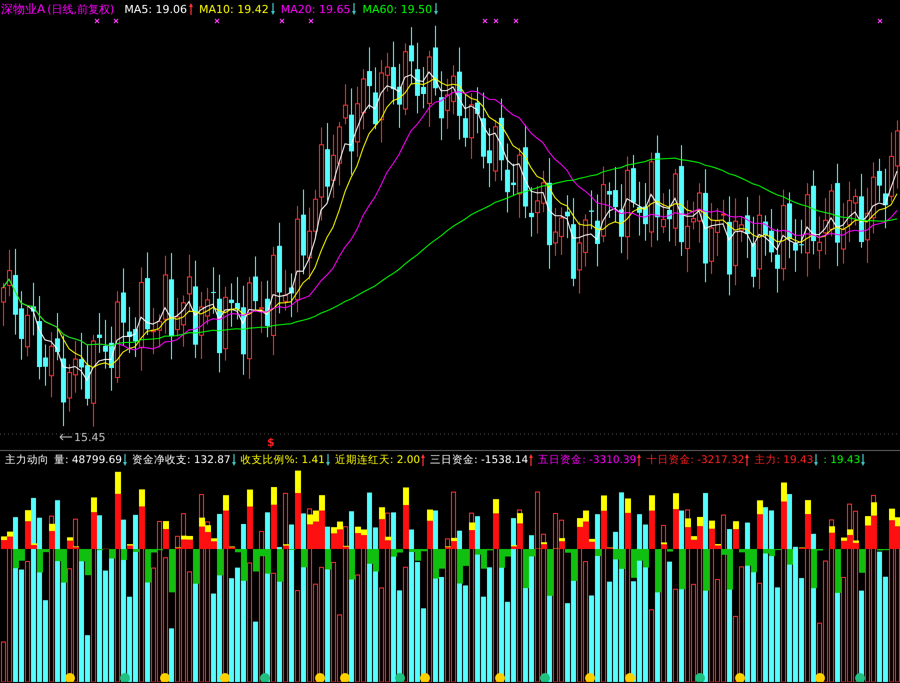 The width and height of the screenshot is (900, 683). What do you see at coordinates (784, 460) in the screenshot?
I see `indicator-value: 主力: 19.43` at bounding box center [784, 460].